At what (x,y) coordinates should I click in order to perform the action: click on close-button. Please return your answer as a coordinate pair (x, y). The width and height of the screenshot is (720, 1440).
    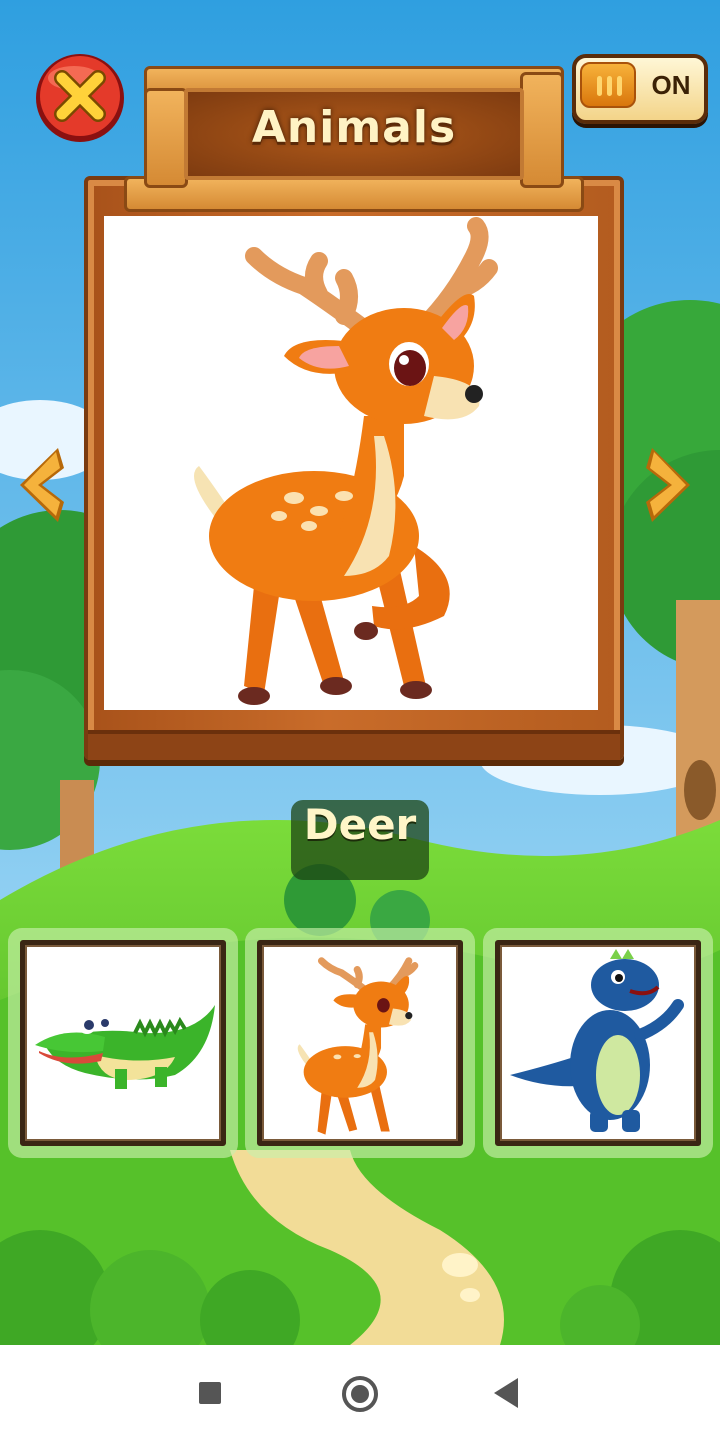
    Looking at the image, I should click on (80, 98).